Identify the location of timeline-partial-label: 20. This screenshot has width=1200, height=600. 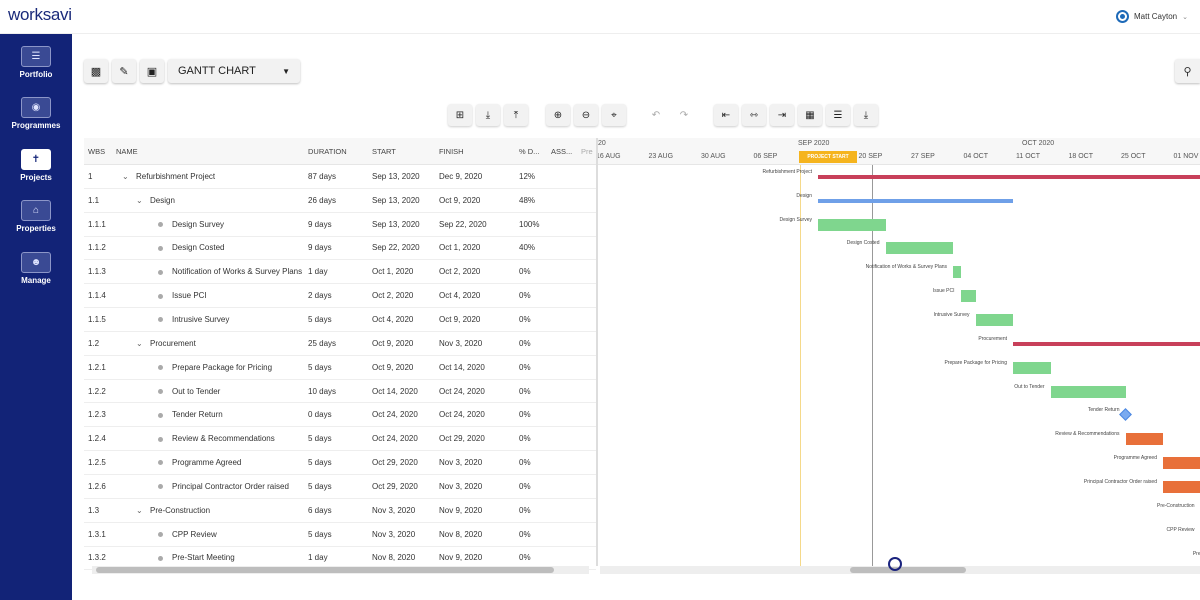
(602, 143).